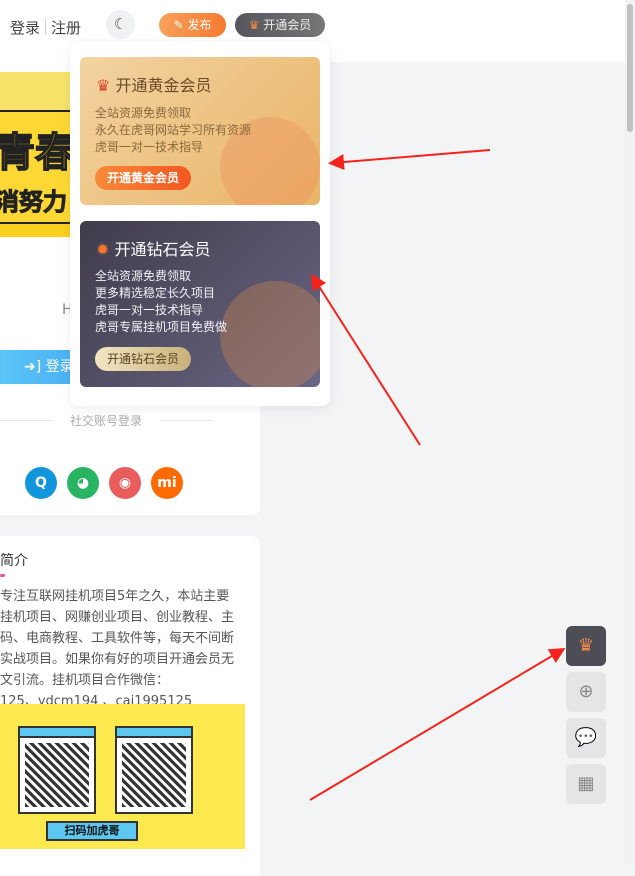 This screenshot has height=876, width=635. Describe the element at coordinates (365, 359) in the screenshot. I see `arrow-to-diamond` at that location.